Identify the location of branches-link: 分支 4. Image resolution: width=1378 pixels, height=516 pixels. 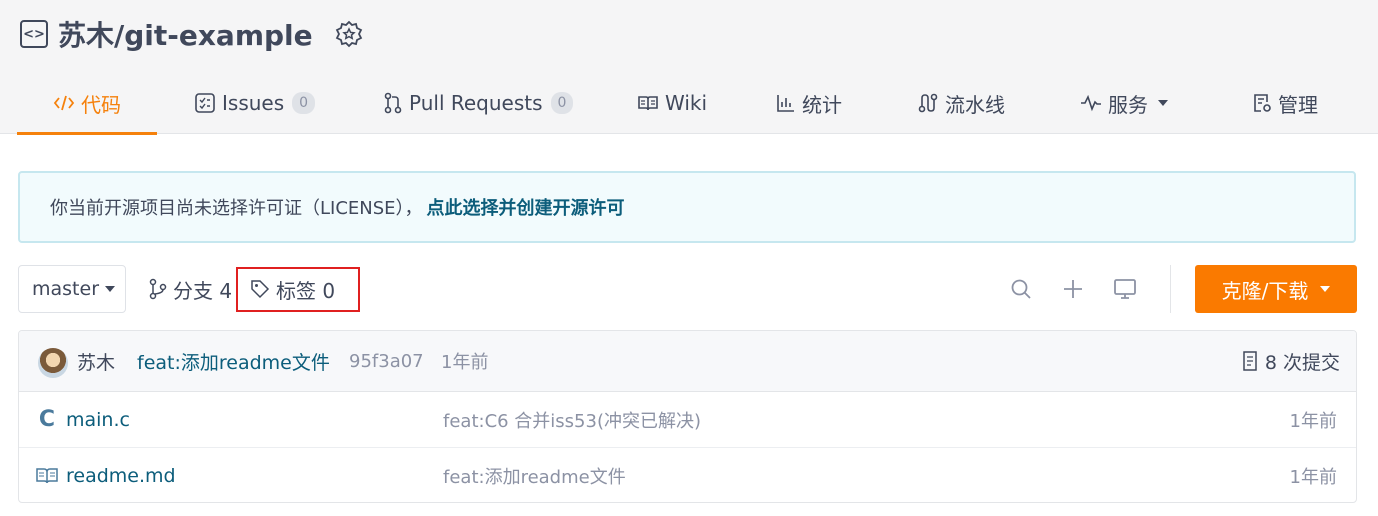
(190, 289).